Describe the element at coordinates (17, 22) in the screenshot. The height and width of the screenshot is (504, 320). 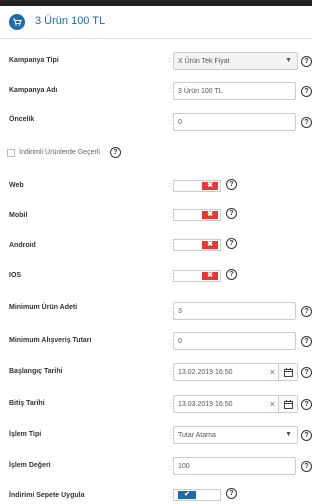
I see `cart-icon` at that location.